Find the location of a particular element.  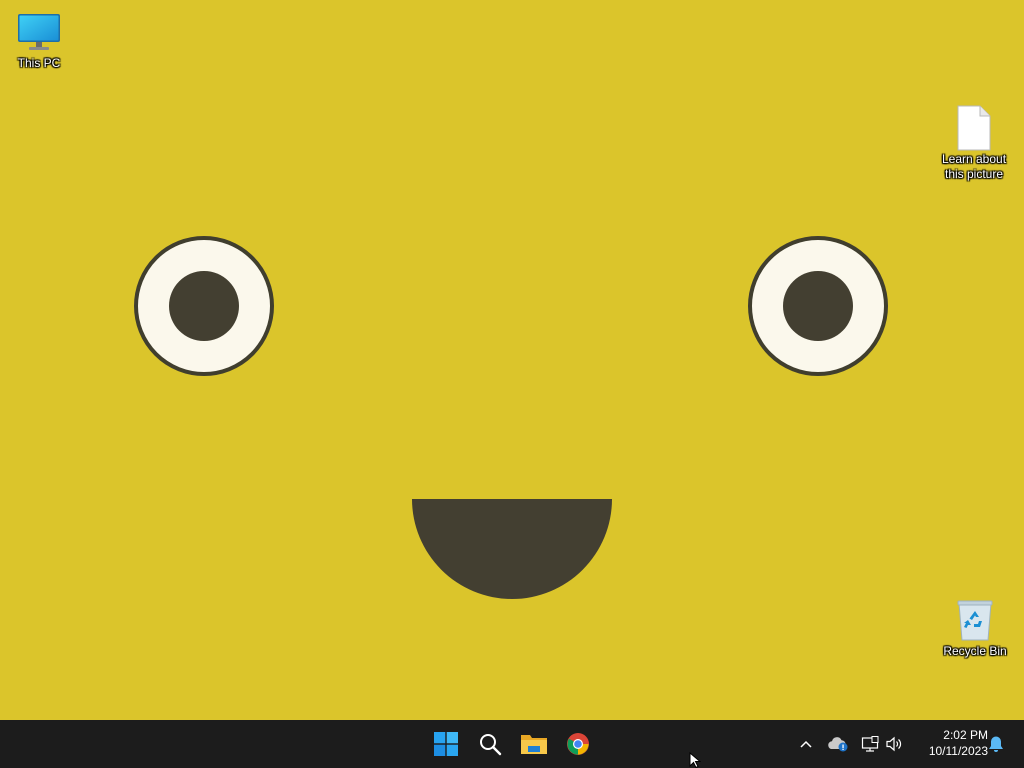

clock-time: 2:02 PM is located at coordinates (965, 735).